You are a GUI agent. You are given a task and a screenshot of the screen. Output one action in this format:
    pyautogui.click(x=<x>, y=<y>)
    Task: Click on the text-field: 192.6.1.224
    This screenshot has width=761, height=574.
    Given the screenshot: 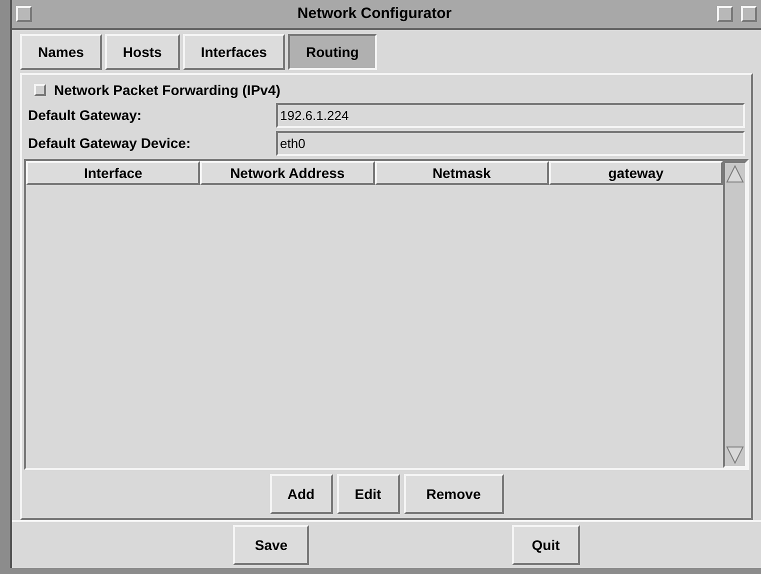 What is the action you would take?
    pyautogui.click(x=510, y=115)
    